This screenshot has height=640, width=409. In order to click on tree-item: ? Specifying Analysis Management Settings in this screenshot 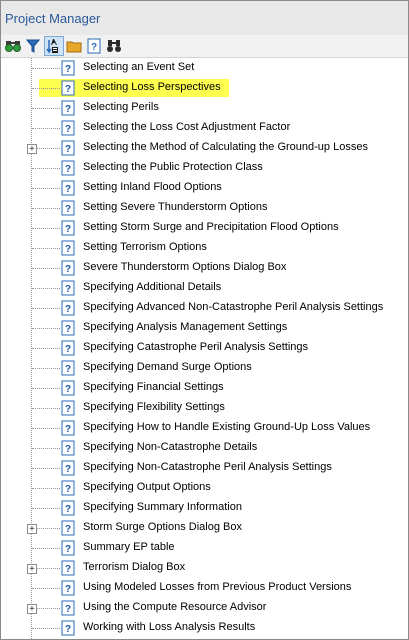, I will do `click(203, 328)`.